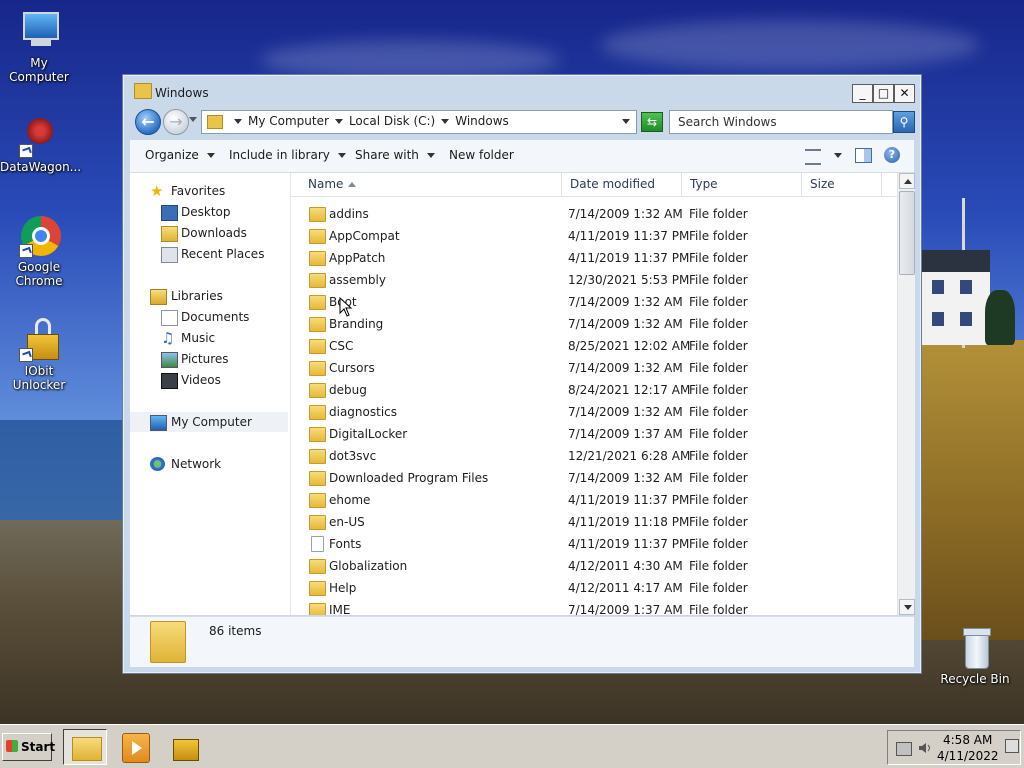  What do you see at coordinates (842, 184) in the screenshot?
I see `column-header-size: Size` at bounding box center [842, 184].